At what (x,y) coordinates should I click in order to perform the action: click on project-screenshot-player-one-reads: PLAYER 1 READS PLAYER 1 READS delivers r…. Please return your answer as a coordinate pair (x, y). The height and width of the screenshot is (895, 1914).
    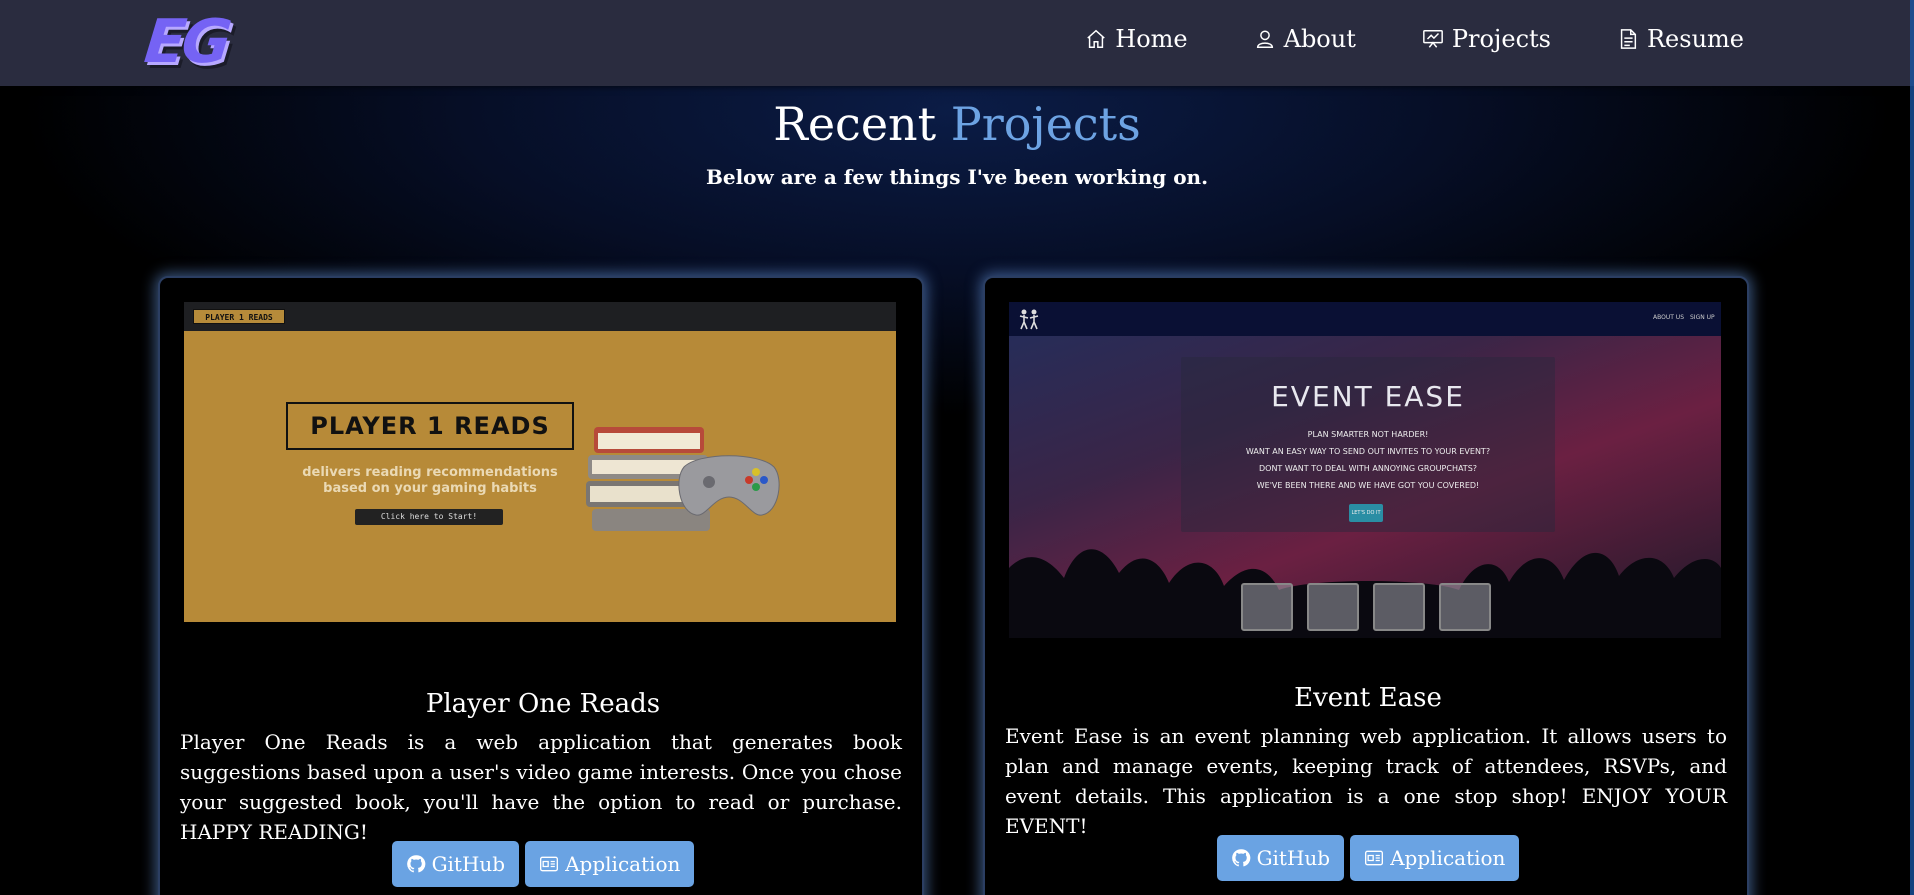
    Looking at the image, I should click on (540, 462).